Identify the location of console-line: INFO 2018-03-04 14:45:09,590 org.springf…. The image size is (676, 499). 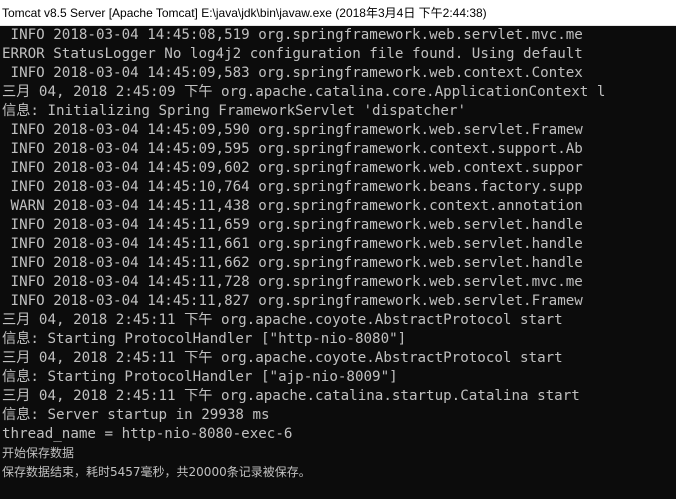
(292, 130).